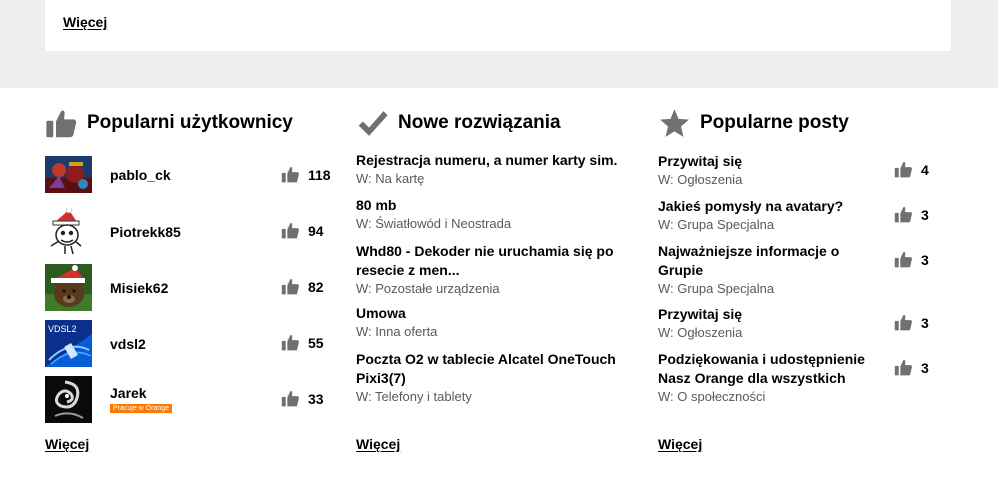 Image resolution: width=998 pixels, height=488 pixels. I want to click on user-name: vdsl2, so click(128, 344).